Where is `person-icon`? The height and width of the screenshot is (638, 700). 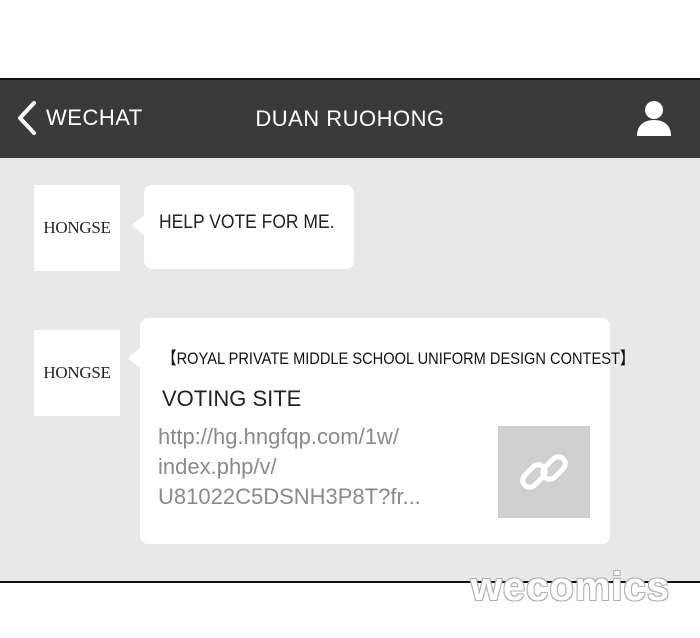 person-icon is located at coordinates (654, 118).